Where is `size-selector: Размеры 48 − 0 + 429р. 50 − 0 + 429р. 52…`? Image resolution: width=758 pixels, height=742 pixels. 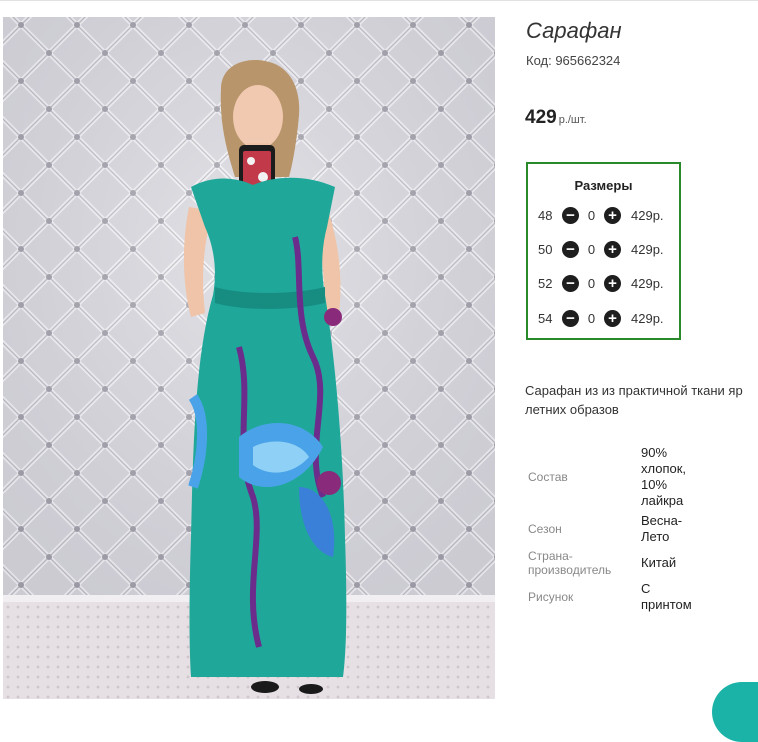 size-selector: Размеры 48 − 0 + 429р. 50 − 0 + 429р. 52… is located at coordinates (603, 251).